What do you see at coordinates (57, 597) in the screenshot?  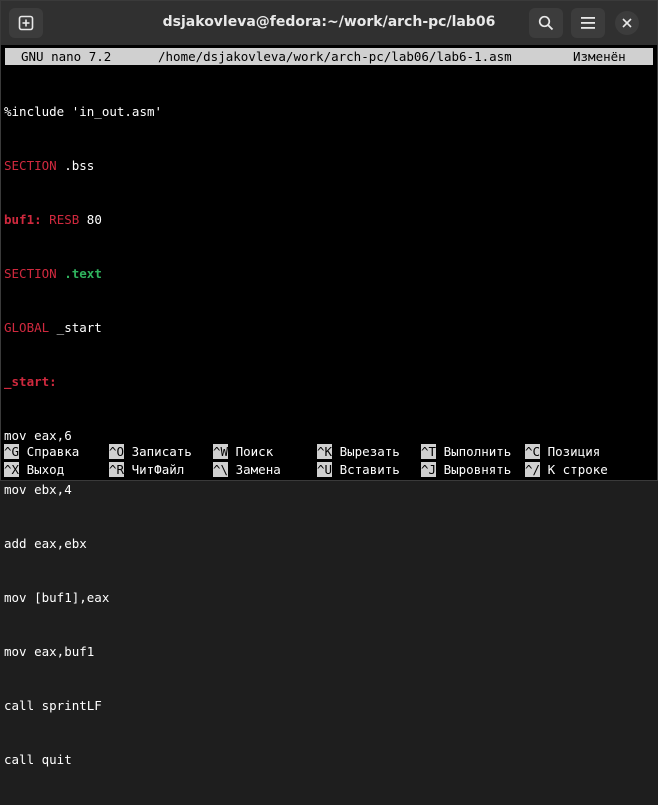 I see `code-line: mov [buf1],eax` at bounding box center [57, 597].